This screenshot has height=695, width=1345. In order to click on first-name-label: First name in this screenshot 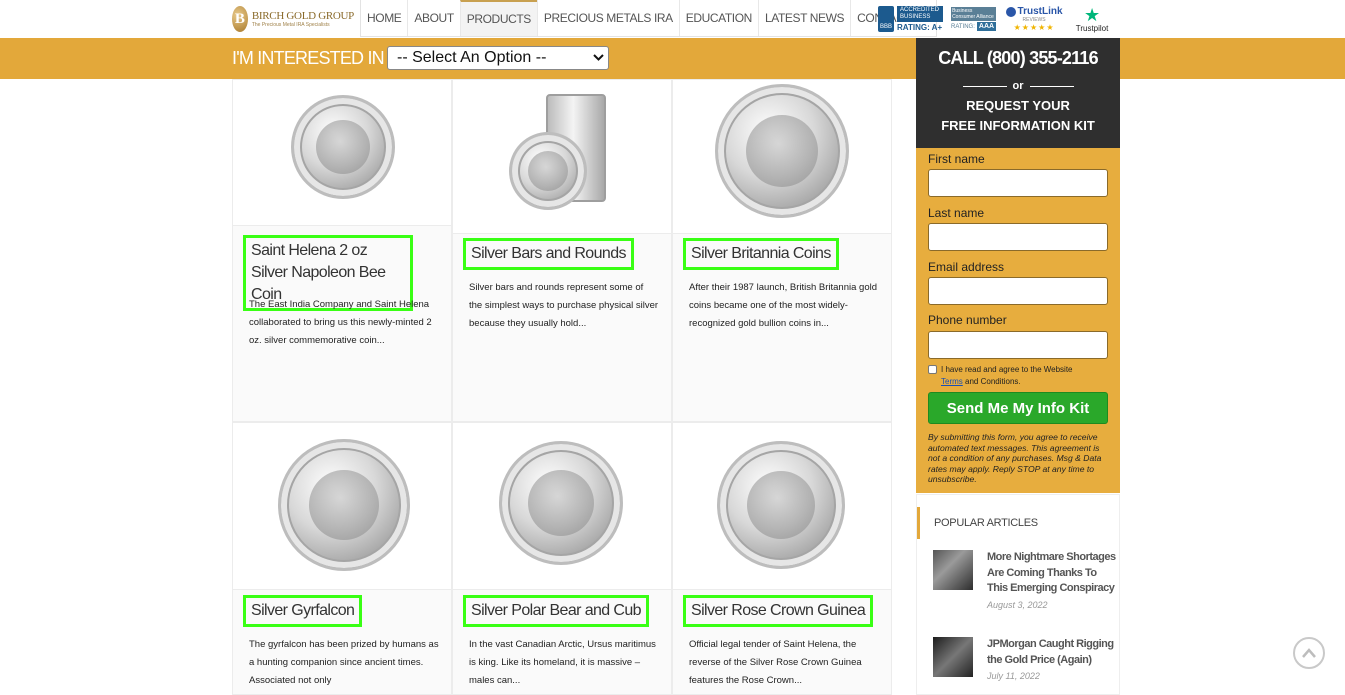, I will do `click(956, 159)`.